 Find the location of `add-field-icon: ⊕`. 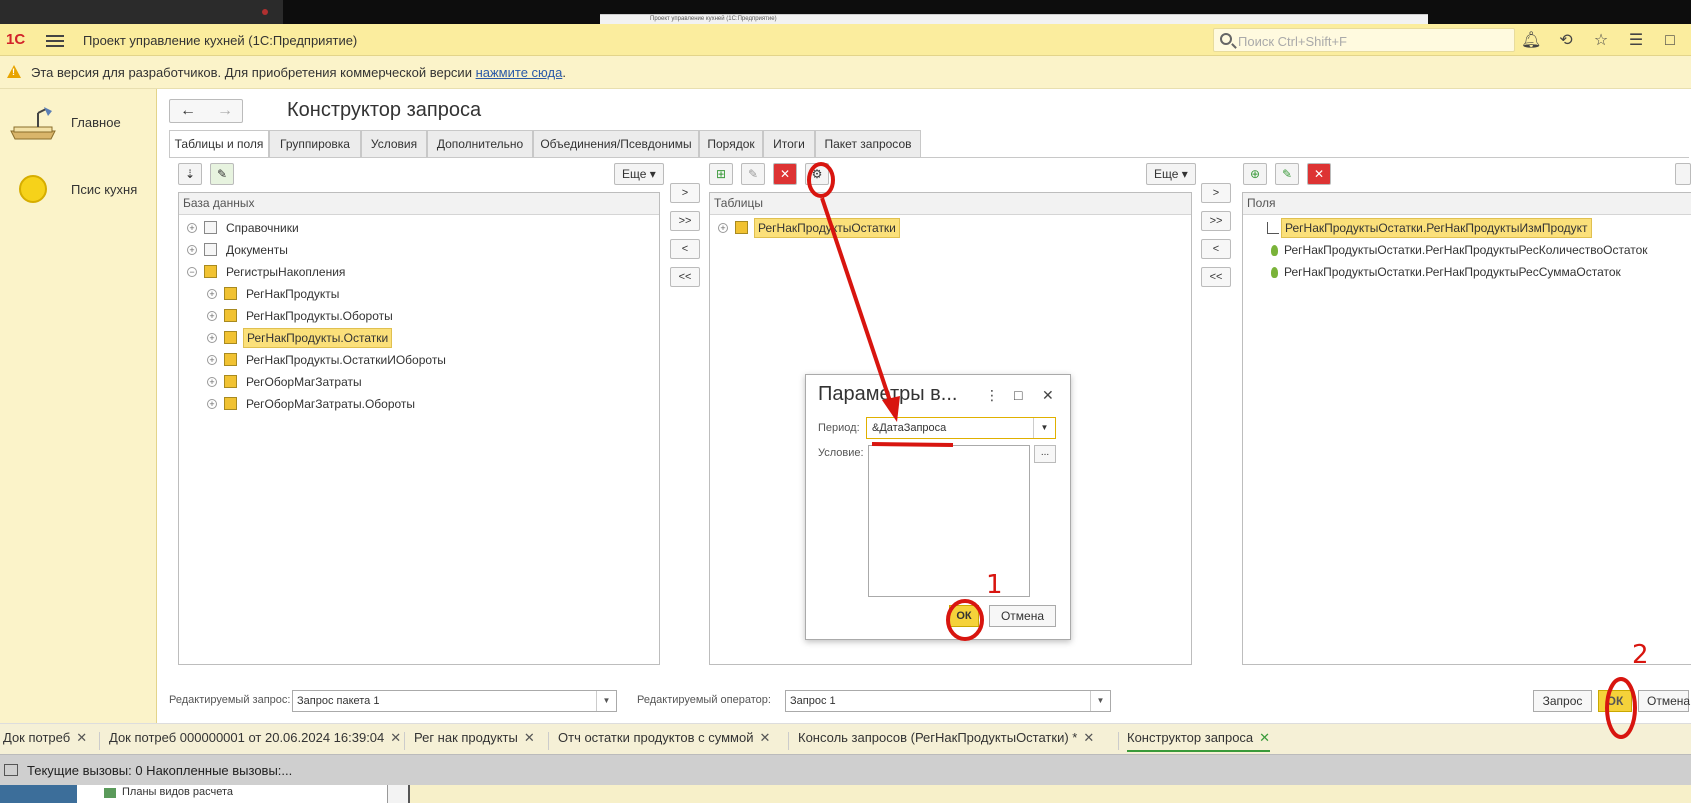

add-field-icon: ⊕ is located at coordinates (1255, 174).